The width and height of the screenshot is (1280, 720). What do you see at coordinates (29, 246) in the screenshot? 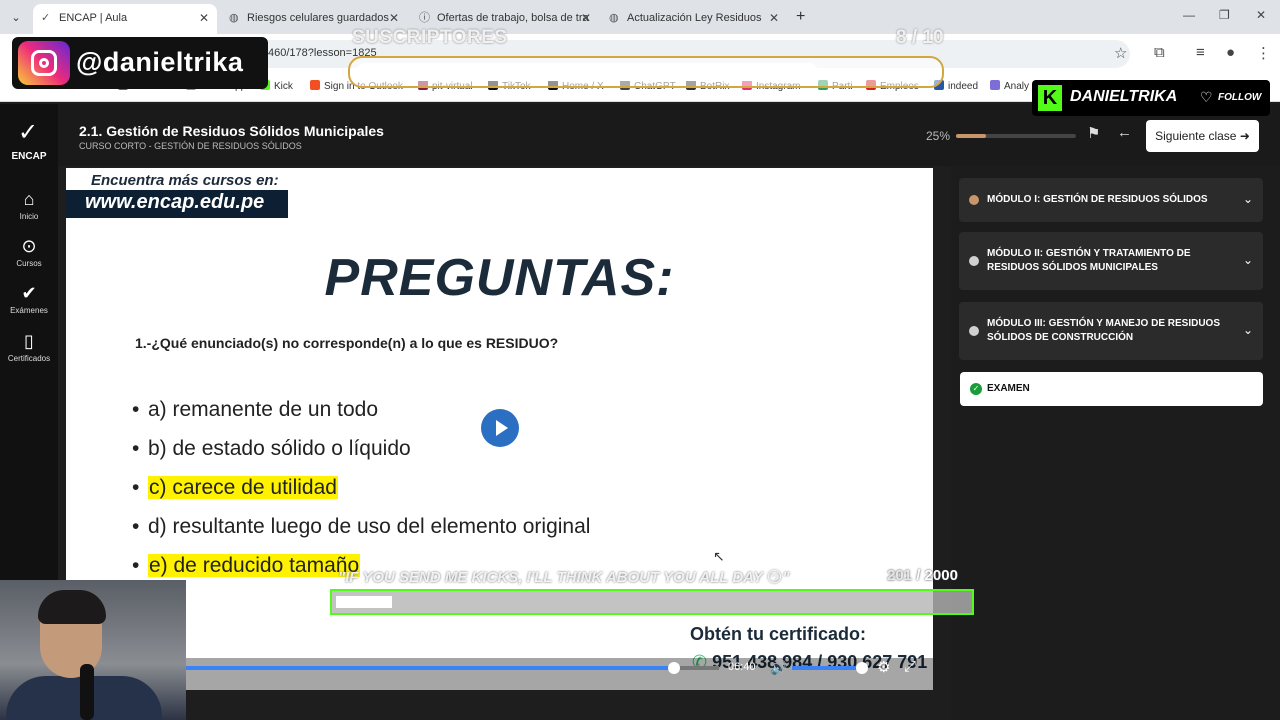
I see `play-circle-icon: ⊙` at bounding box center [29, 246].